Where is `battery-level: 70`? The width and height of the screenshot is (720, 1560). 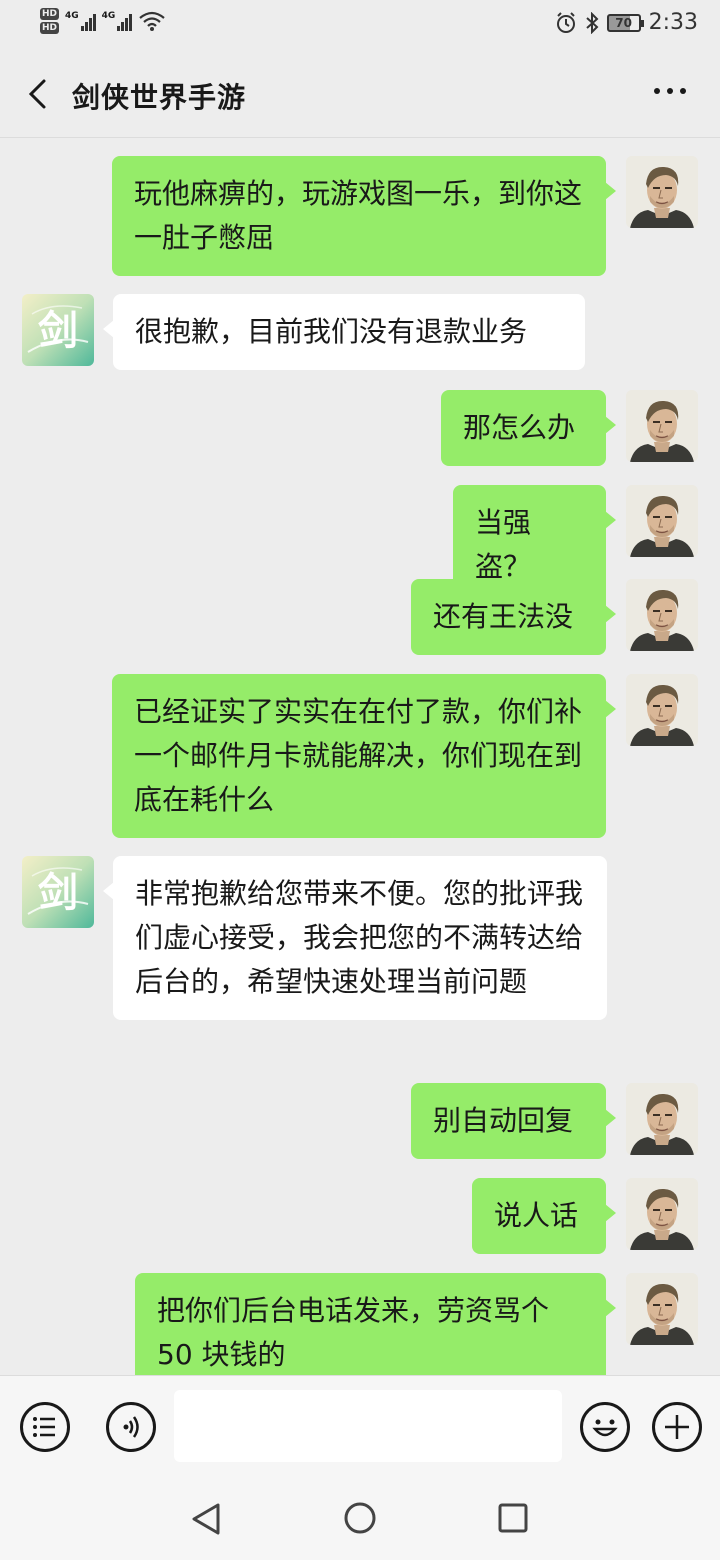
battery-level: 70 is located at coordinates (623, 22).